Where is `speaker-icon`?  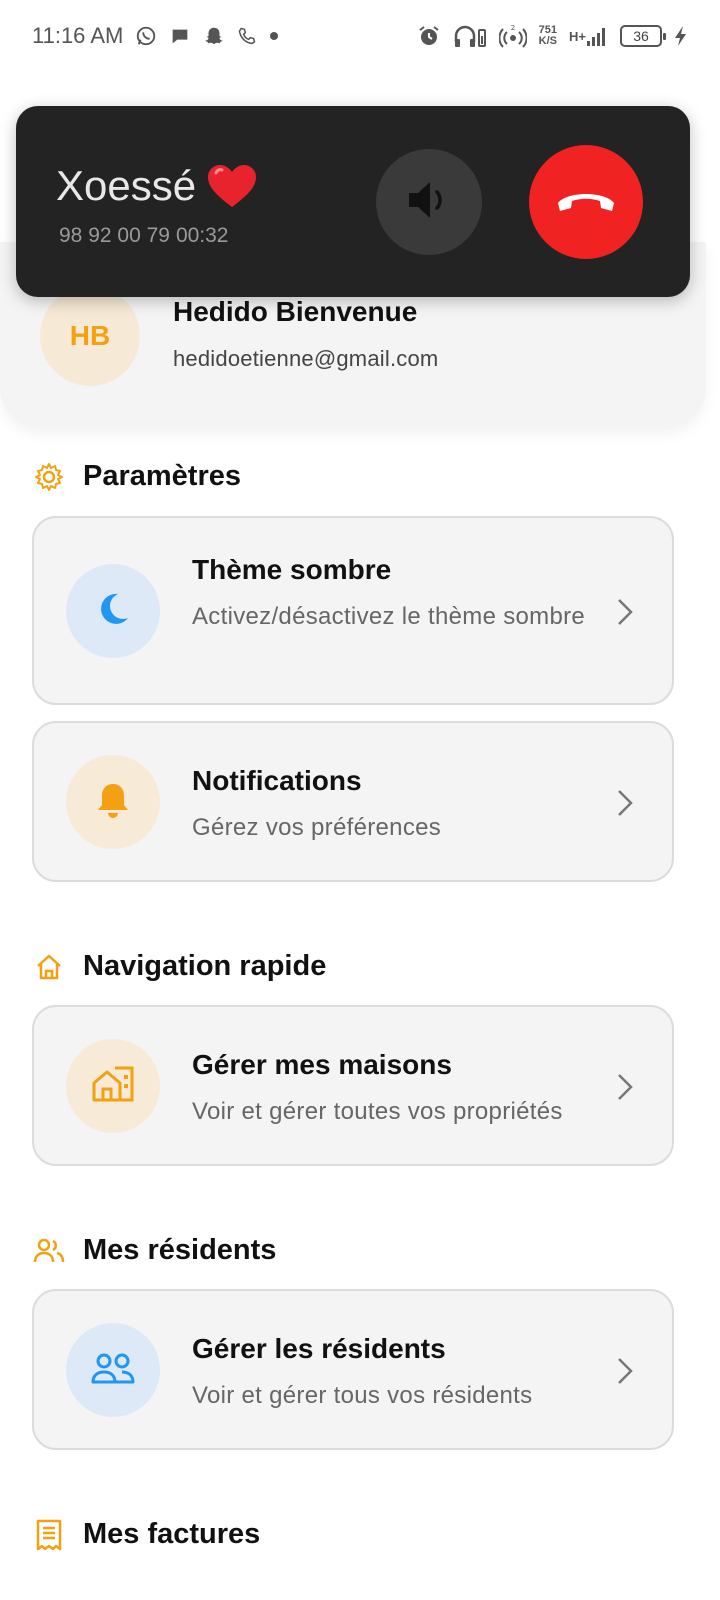 speaker-icon is located at coordinates (429, 202).